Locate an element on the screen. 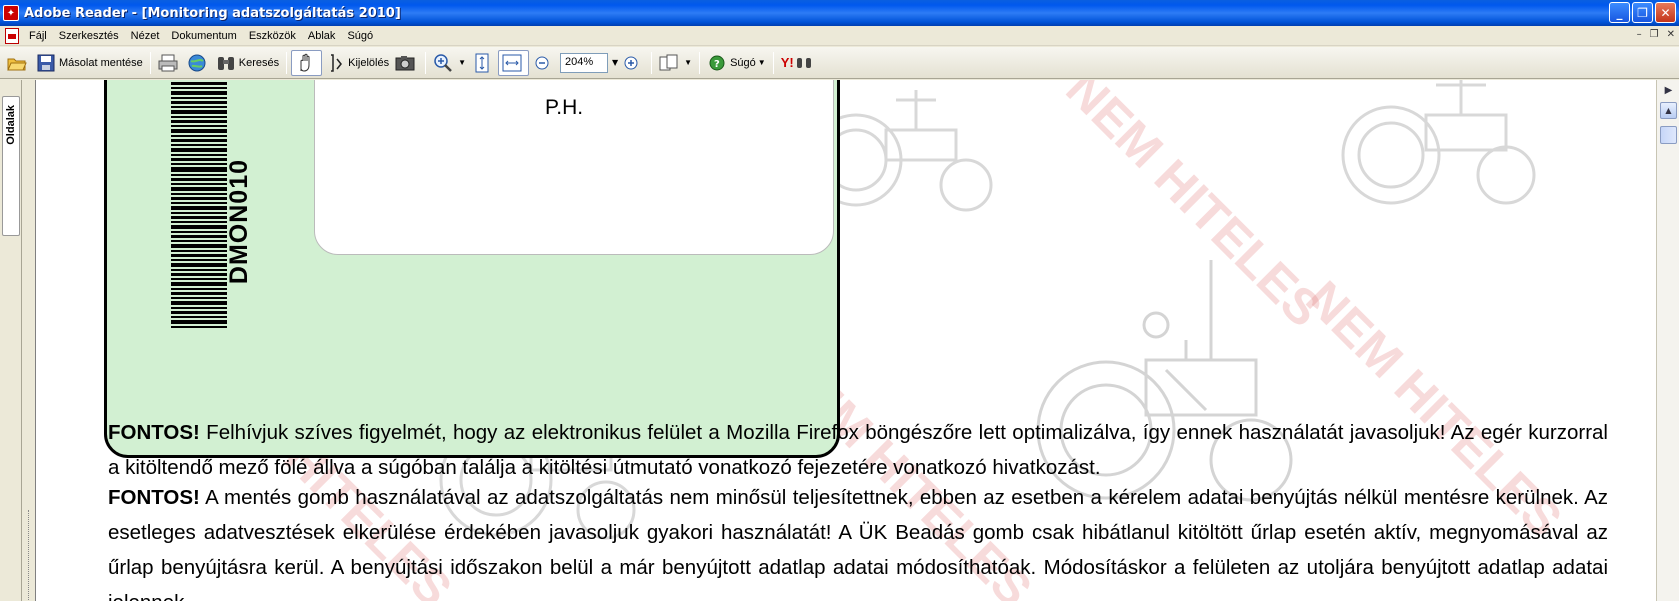 The width and height of the screenshot is (1679, 601). save-copy-label: Másolat mentése is located at coordinates (101, 62).